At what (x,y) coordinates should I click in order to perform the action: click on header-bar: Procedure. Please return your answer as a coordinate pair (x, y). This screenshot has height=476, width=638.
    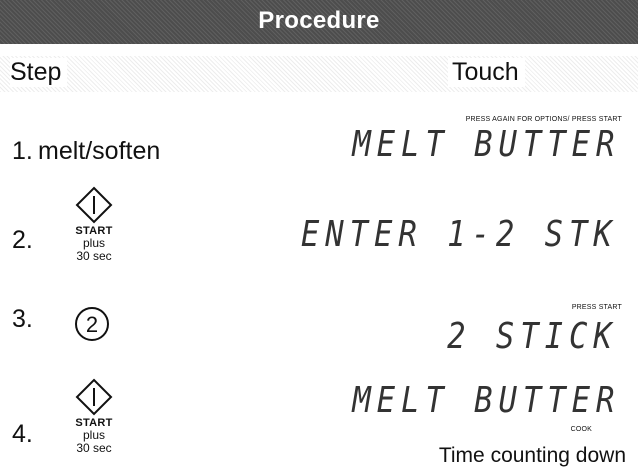
    Looking at the image, I should click on (319, 22).